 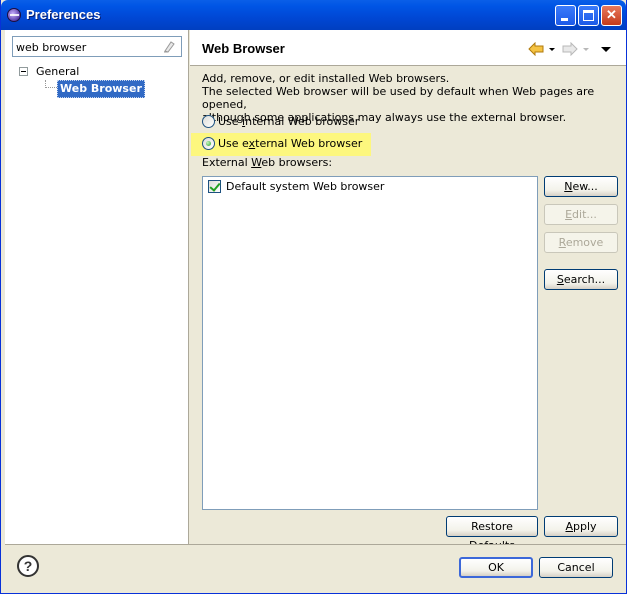 What do you see at coordinates (63, 14) in the screenshot?
I see `window-title: Preferences` at bounding box center [63, 14].